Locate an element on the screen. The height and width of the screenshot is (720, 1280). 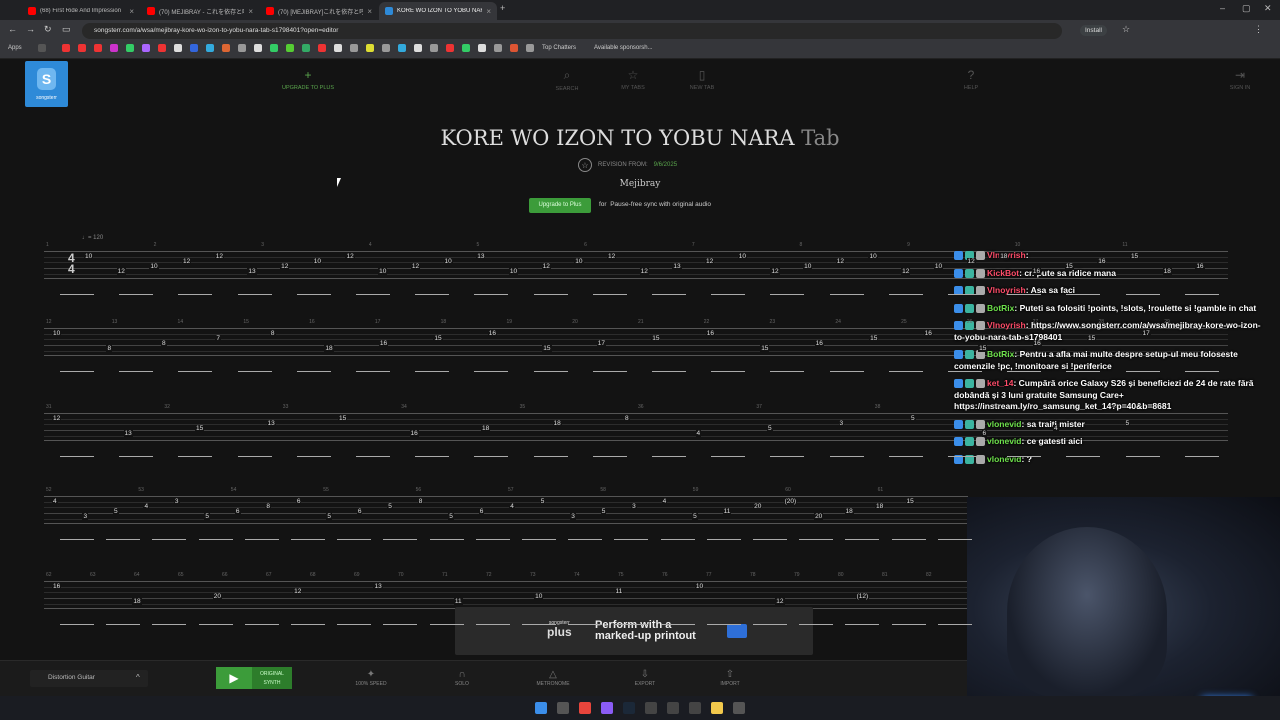
upgrade-to-plus-button: Upgrade to Plus is located at coordinates (560, 205).